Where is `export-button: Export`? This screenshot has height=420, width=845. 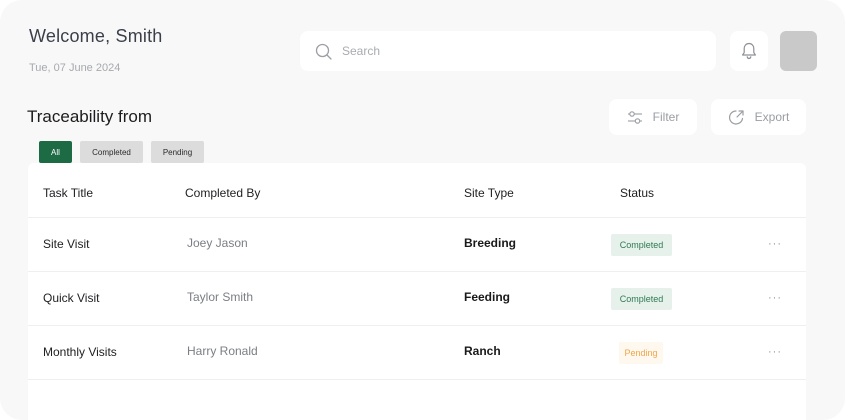 export-button: Export is located at coordinates (758, 117).